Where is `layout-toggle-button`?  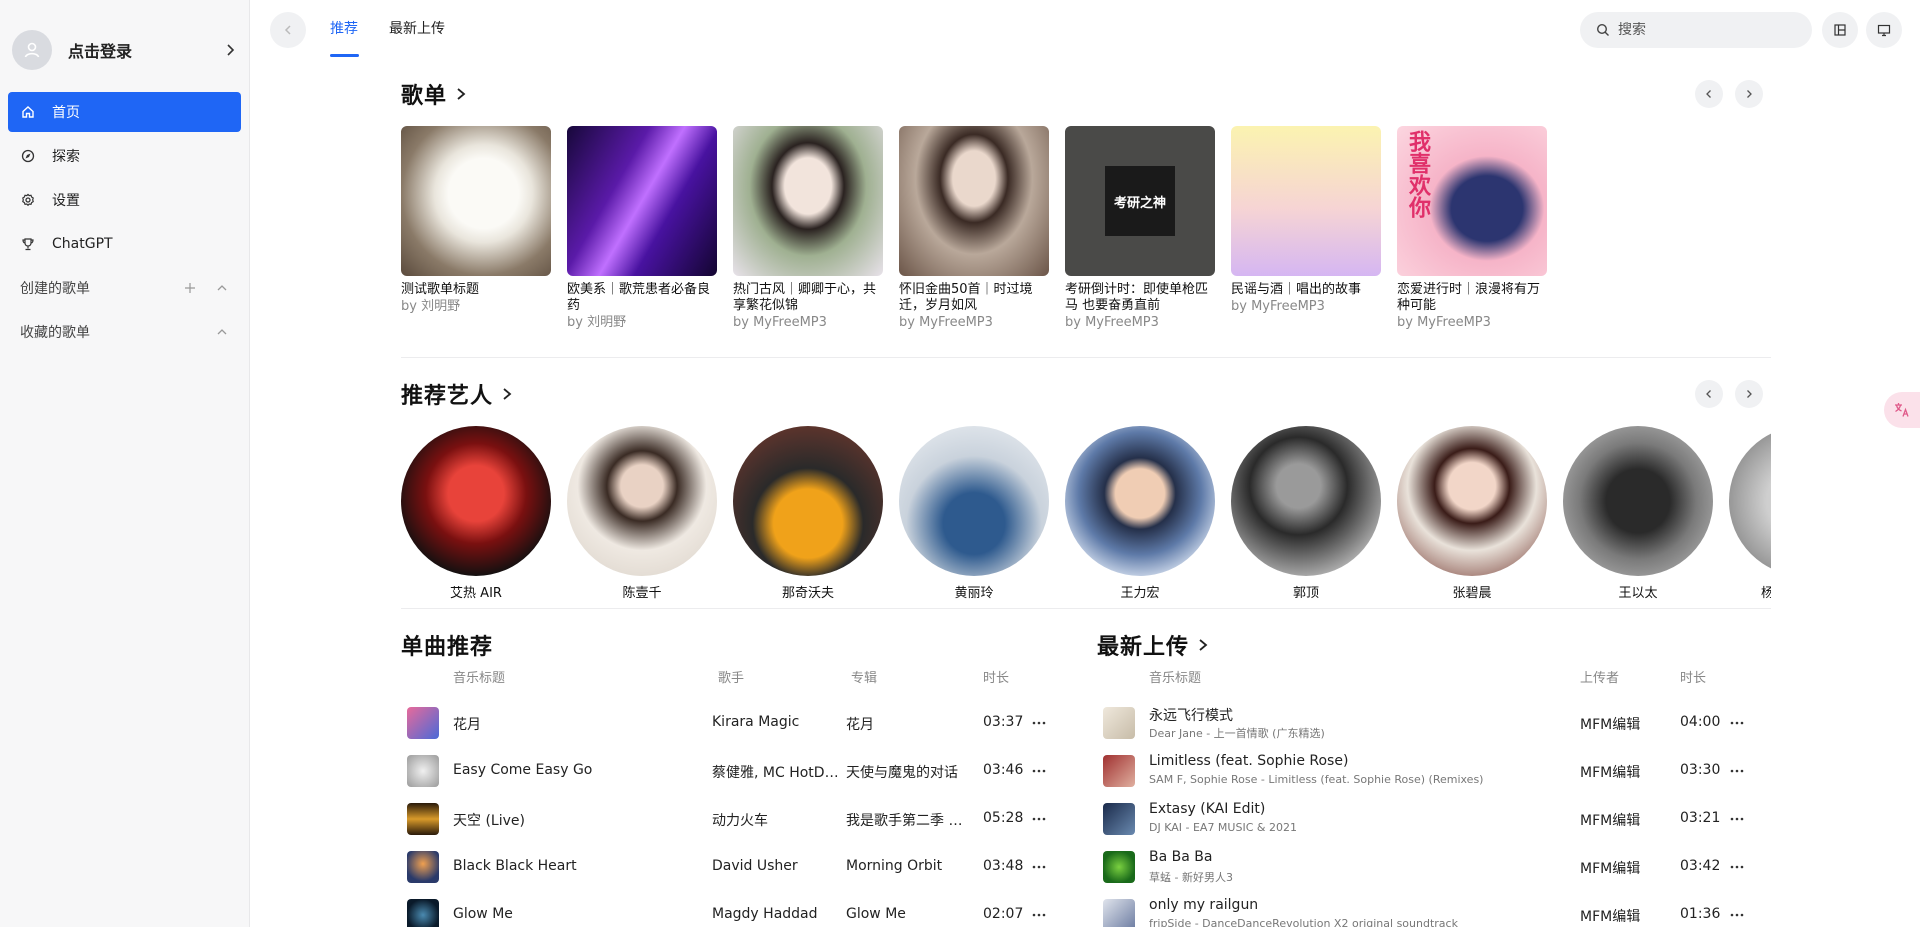 layout-toggle-button is located at coordinates (1840, 30).